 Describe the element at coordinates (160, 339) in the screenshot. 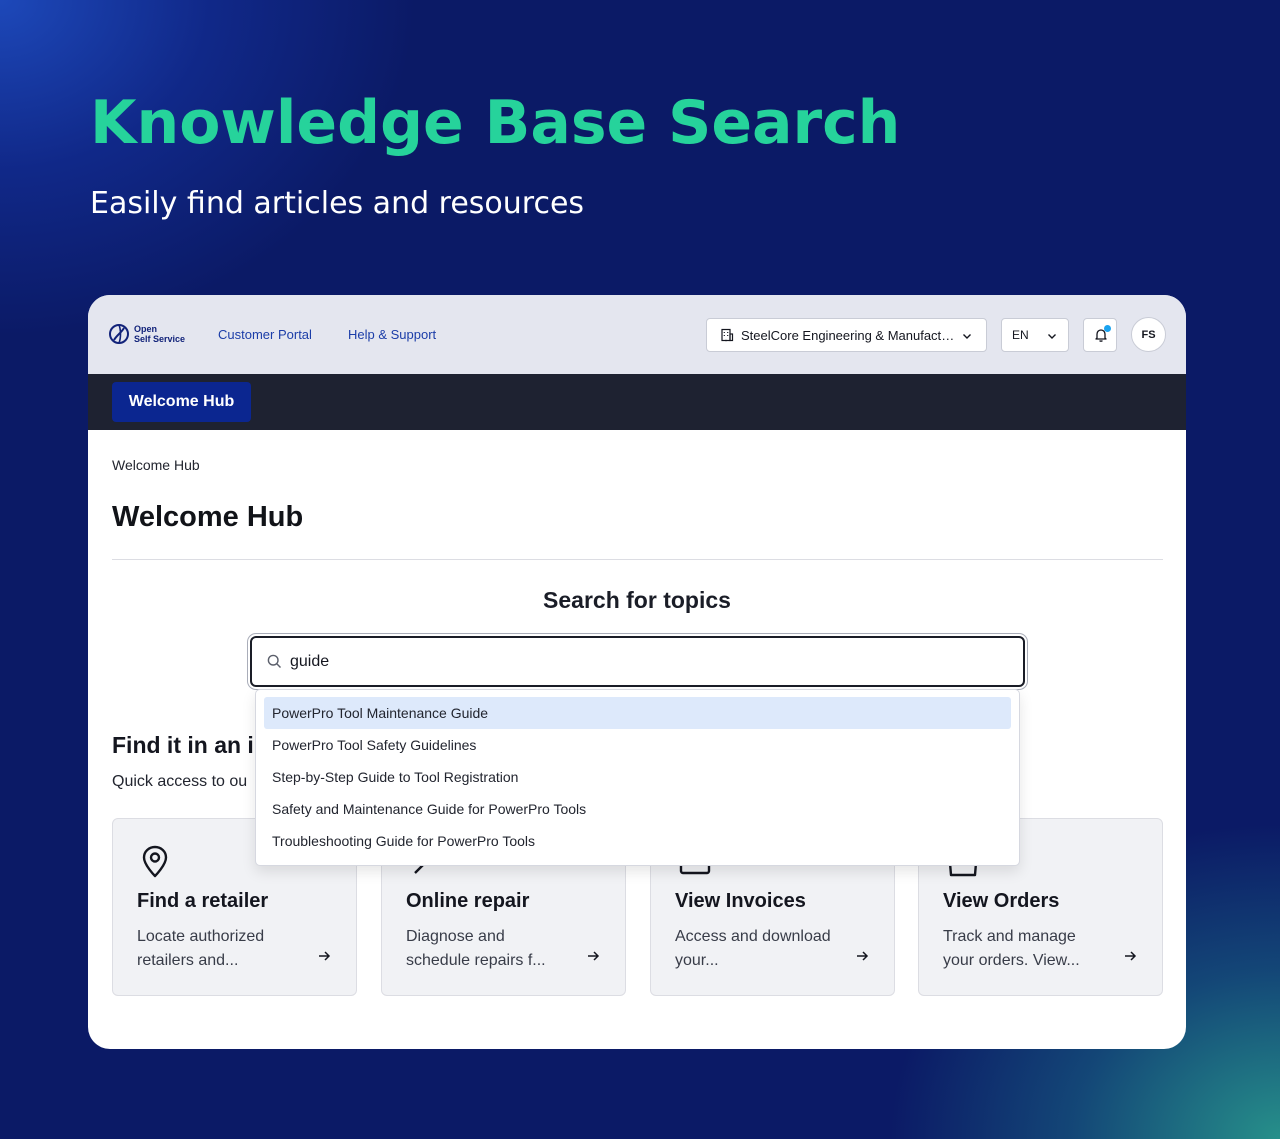

I see `logo-line-2: Self Service` at that location.